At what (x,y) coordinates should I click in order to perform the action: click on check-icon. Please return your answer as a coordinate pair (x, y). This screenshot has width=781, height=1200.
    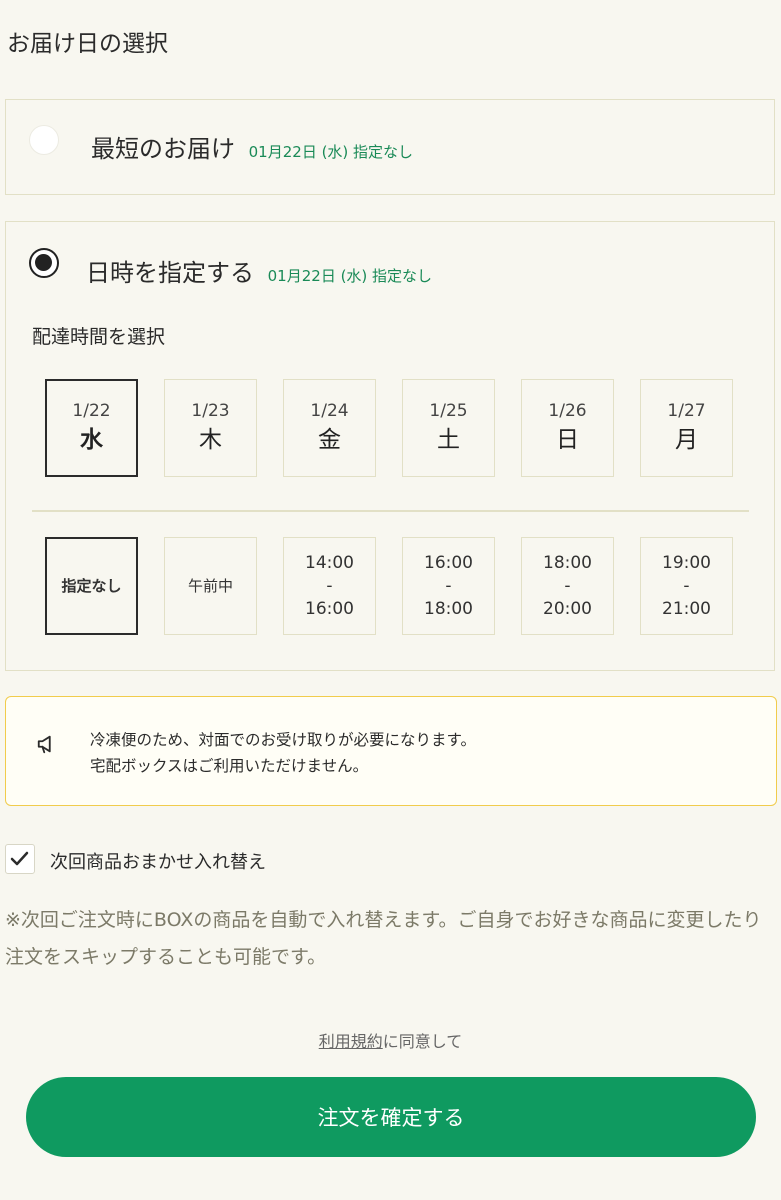
    Looking at the image, I should click on (19, 858).